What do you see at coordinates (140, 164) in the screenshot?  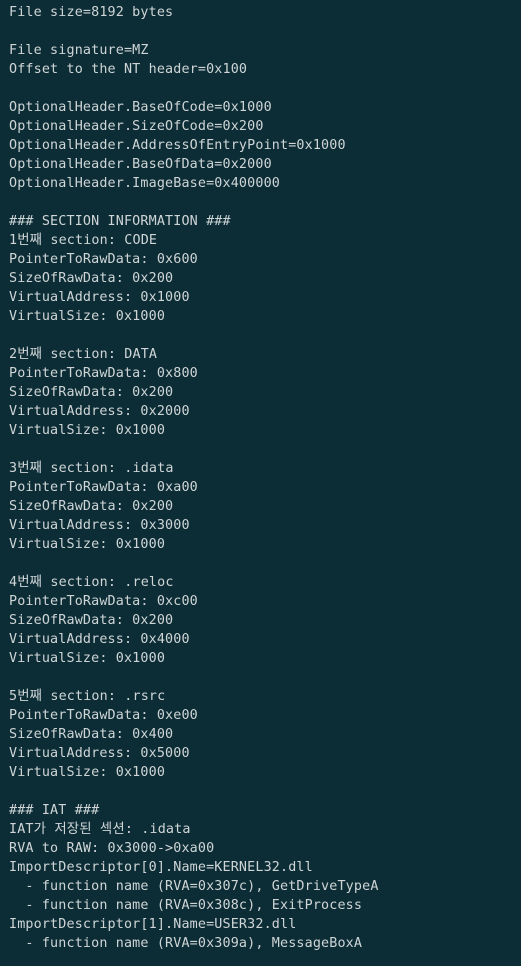 I see `terminal-line: OptionalHeader.BaseOfData=0x2000` at bounding box center [140, 164].